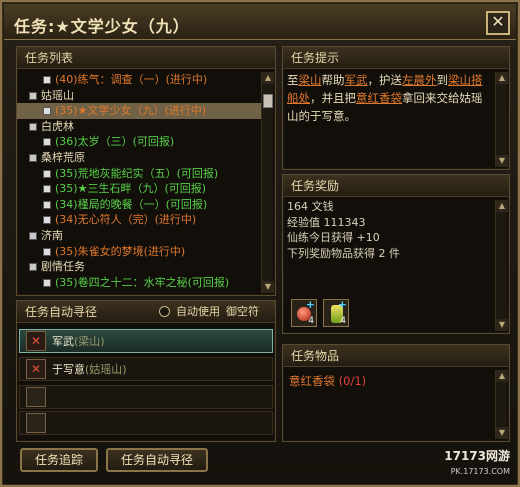  I want to click on quest-list-item: (34)槿局的晚餐（一）(可回报), so click(139, 205).